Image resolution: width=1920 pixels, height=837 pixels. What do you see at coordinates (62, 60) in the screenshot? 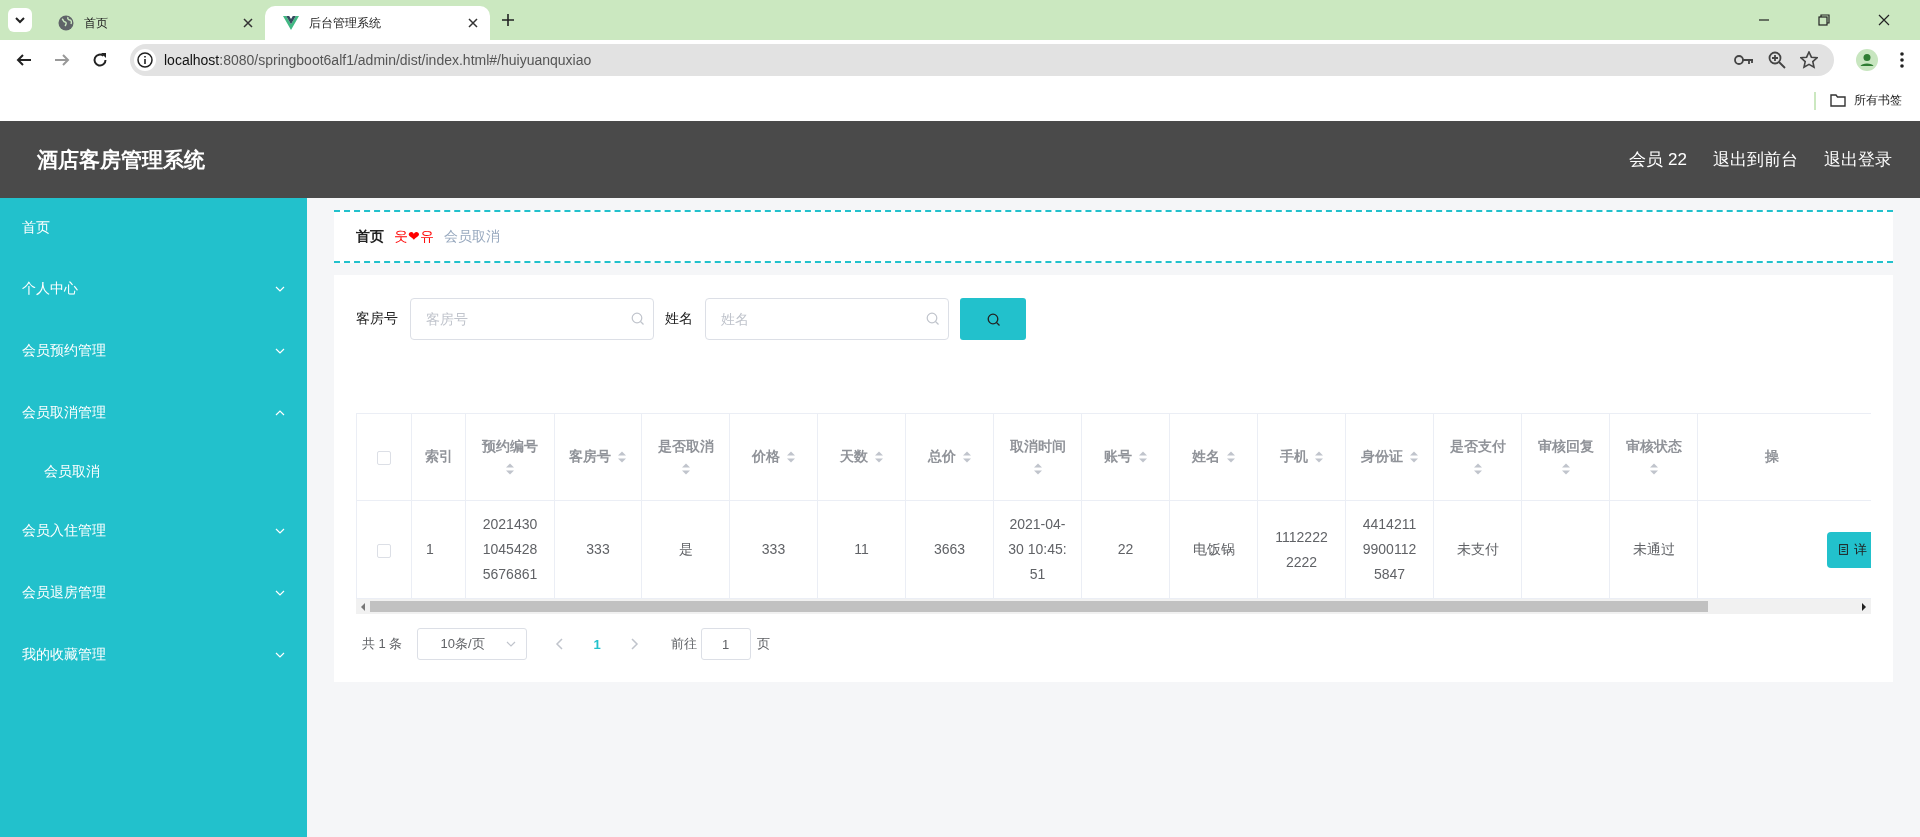
I see `forward-icon` at bounding box center [62, 60].